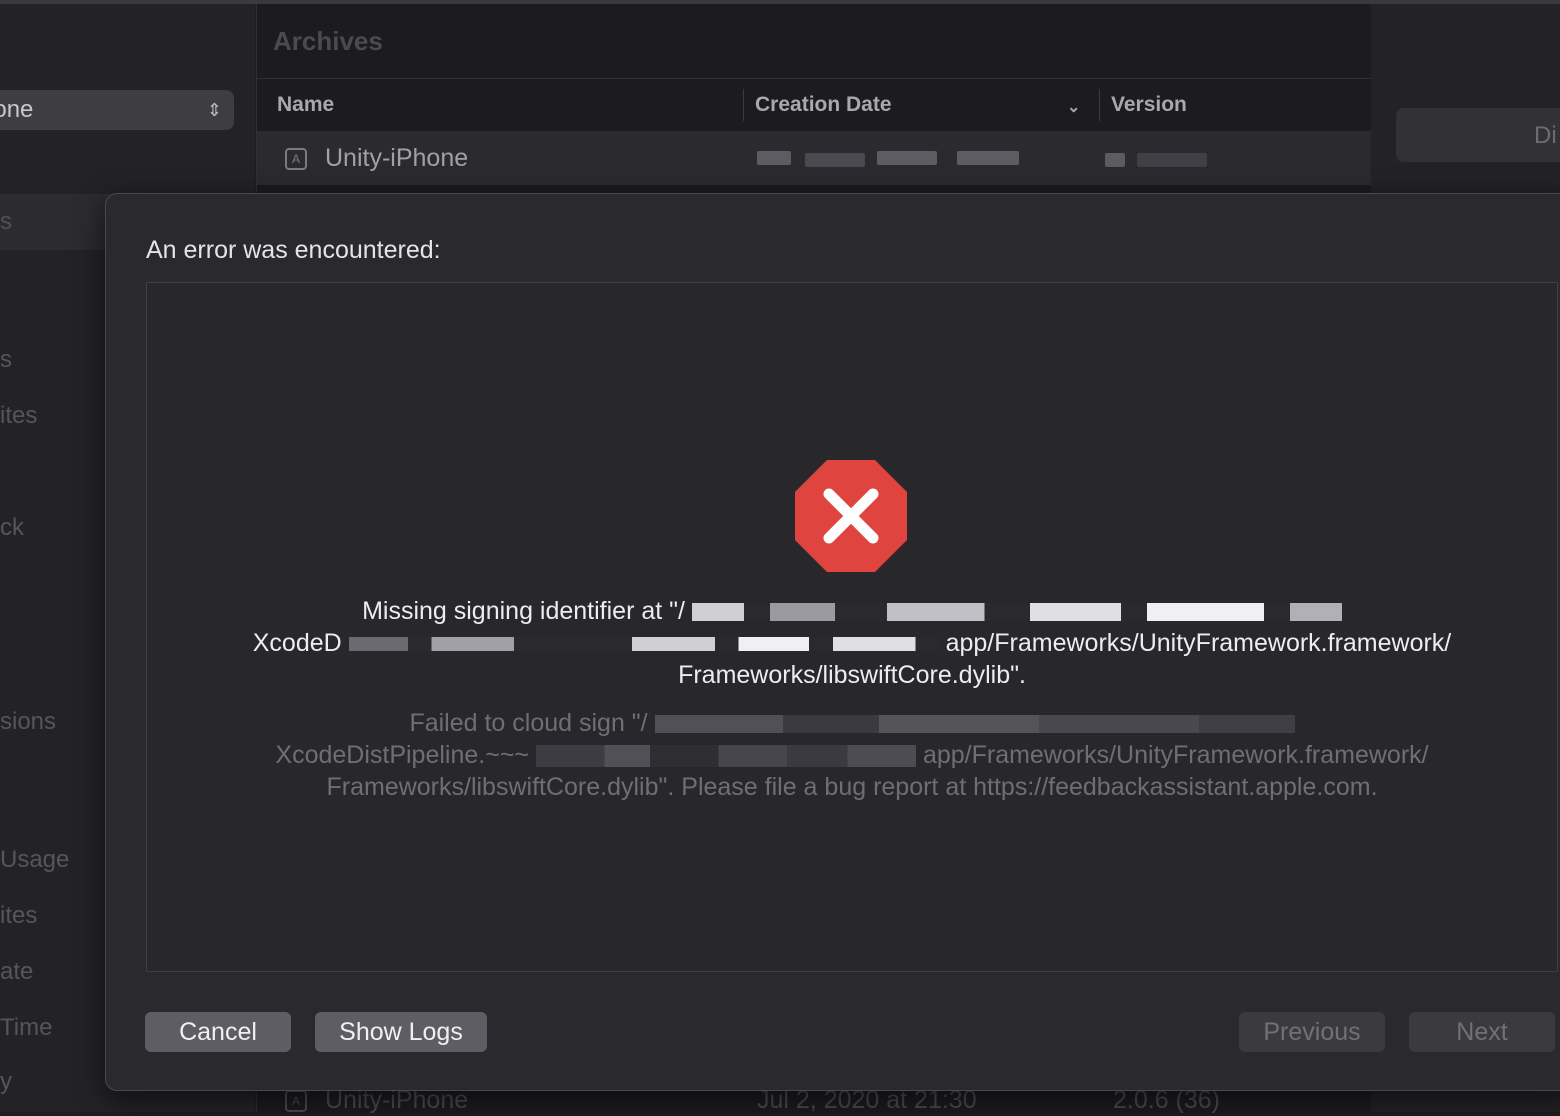 The image size is (1560, 1116). I want to click on column-header-version: Version, so click(1149, 105).